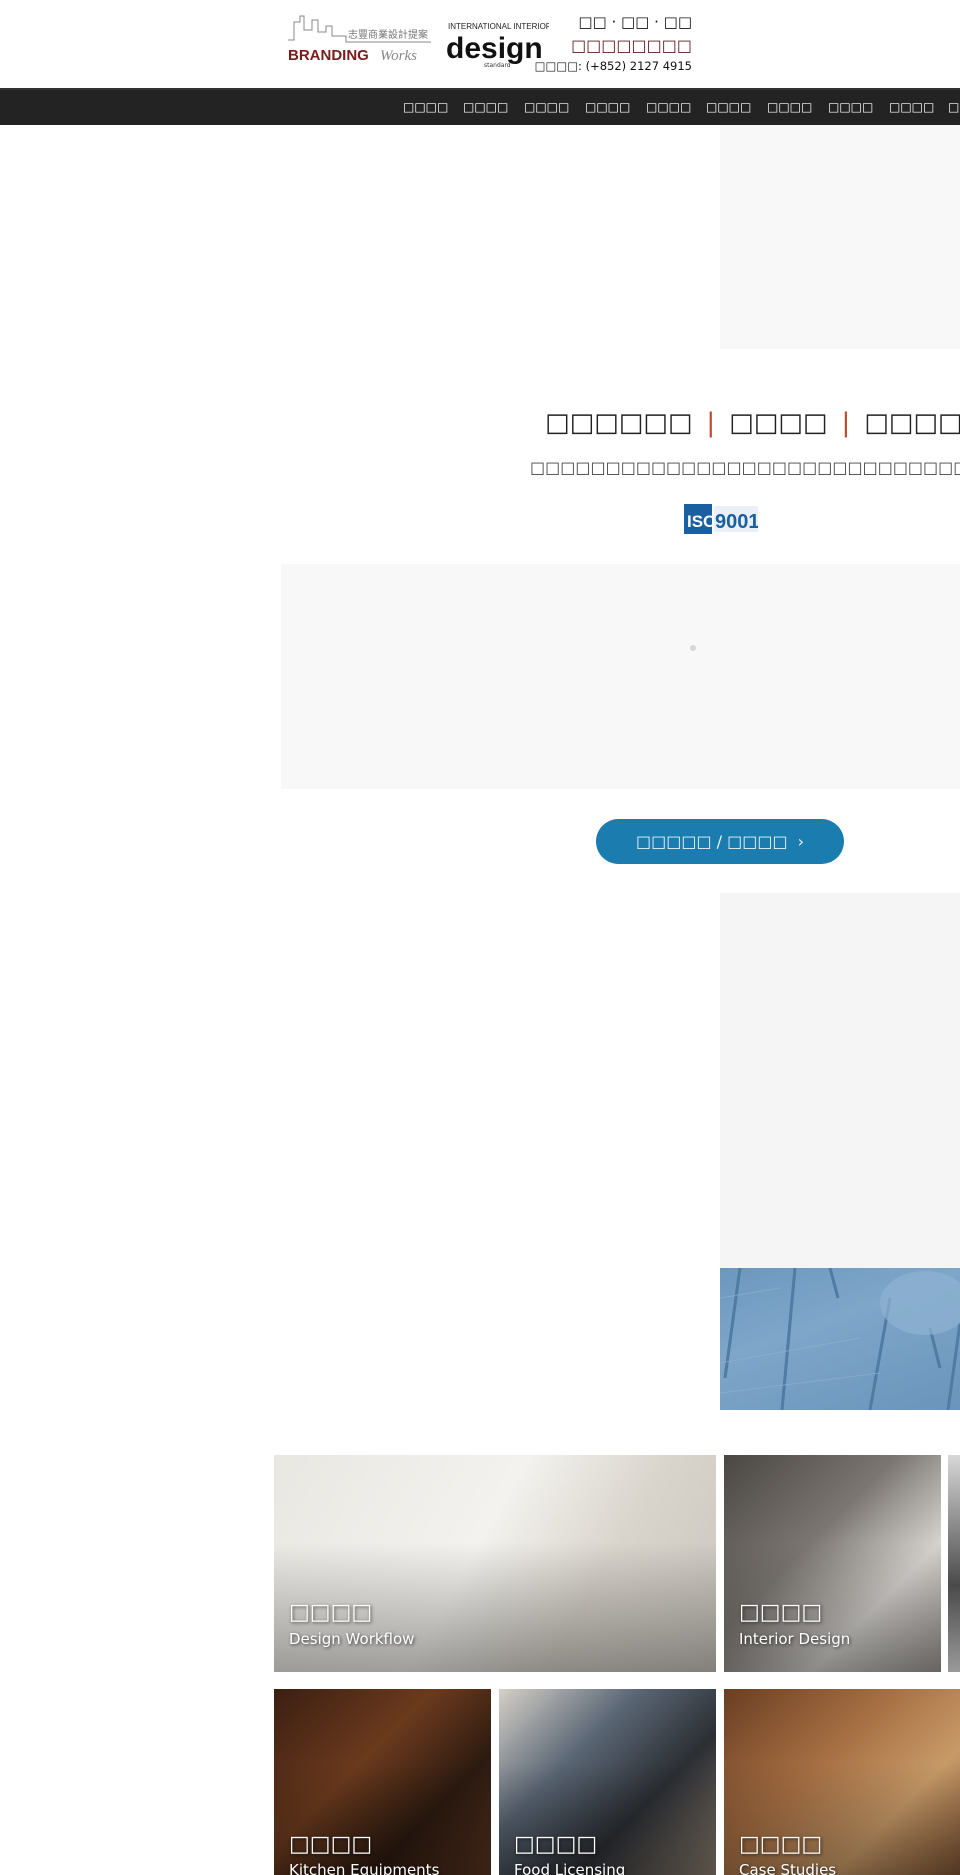 The image size is (960, 1875). What do you see at coordinates (795, 1639) in the screenshot?
I see `tile-title-en: Interior Design` at bounding box center [795, 1639].